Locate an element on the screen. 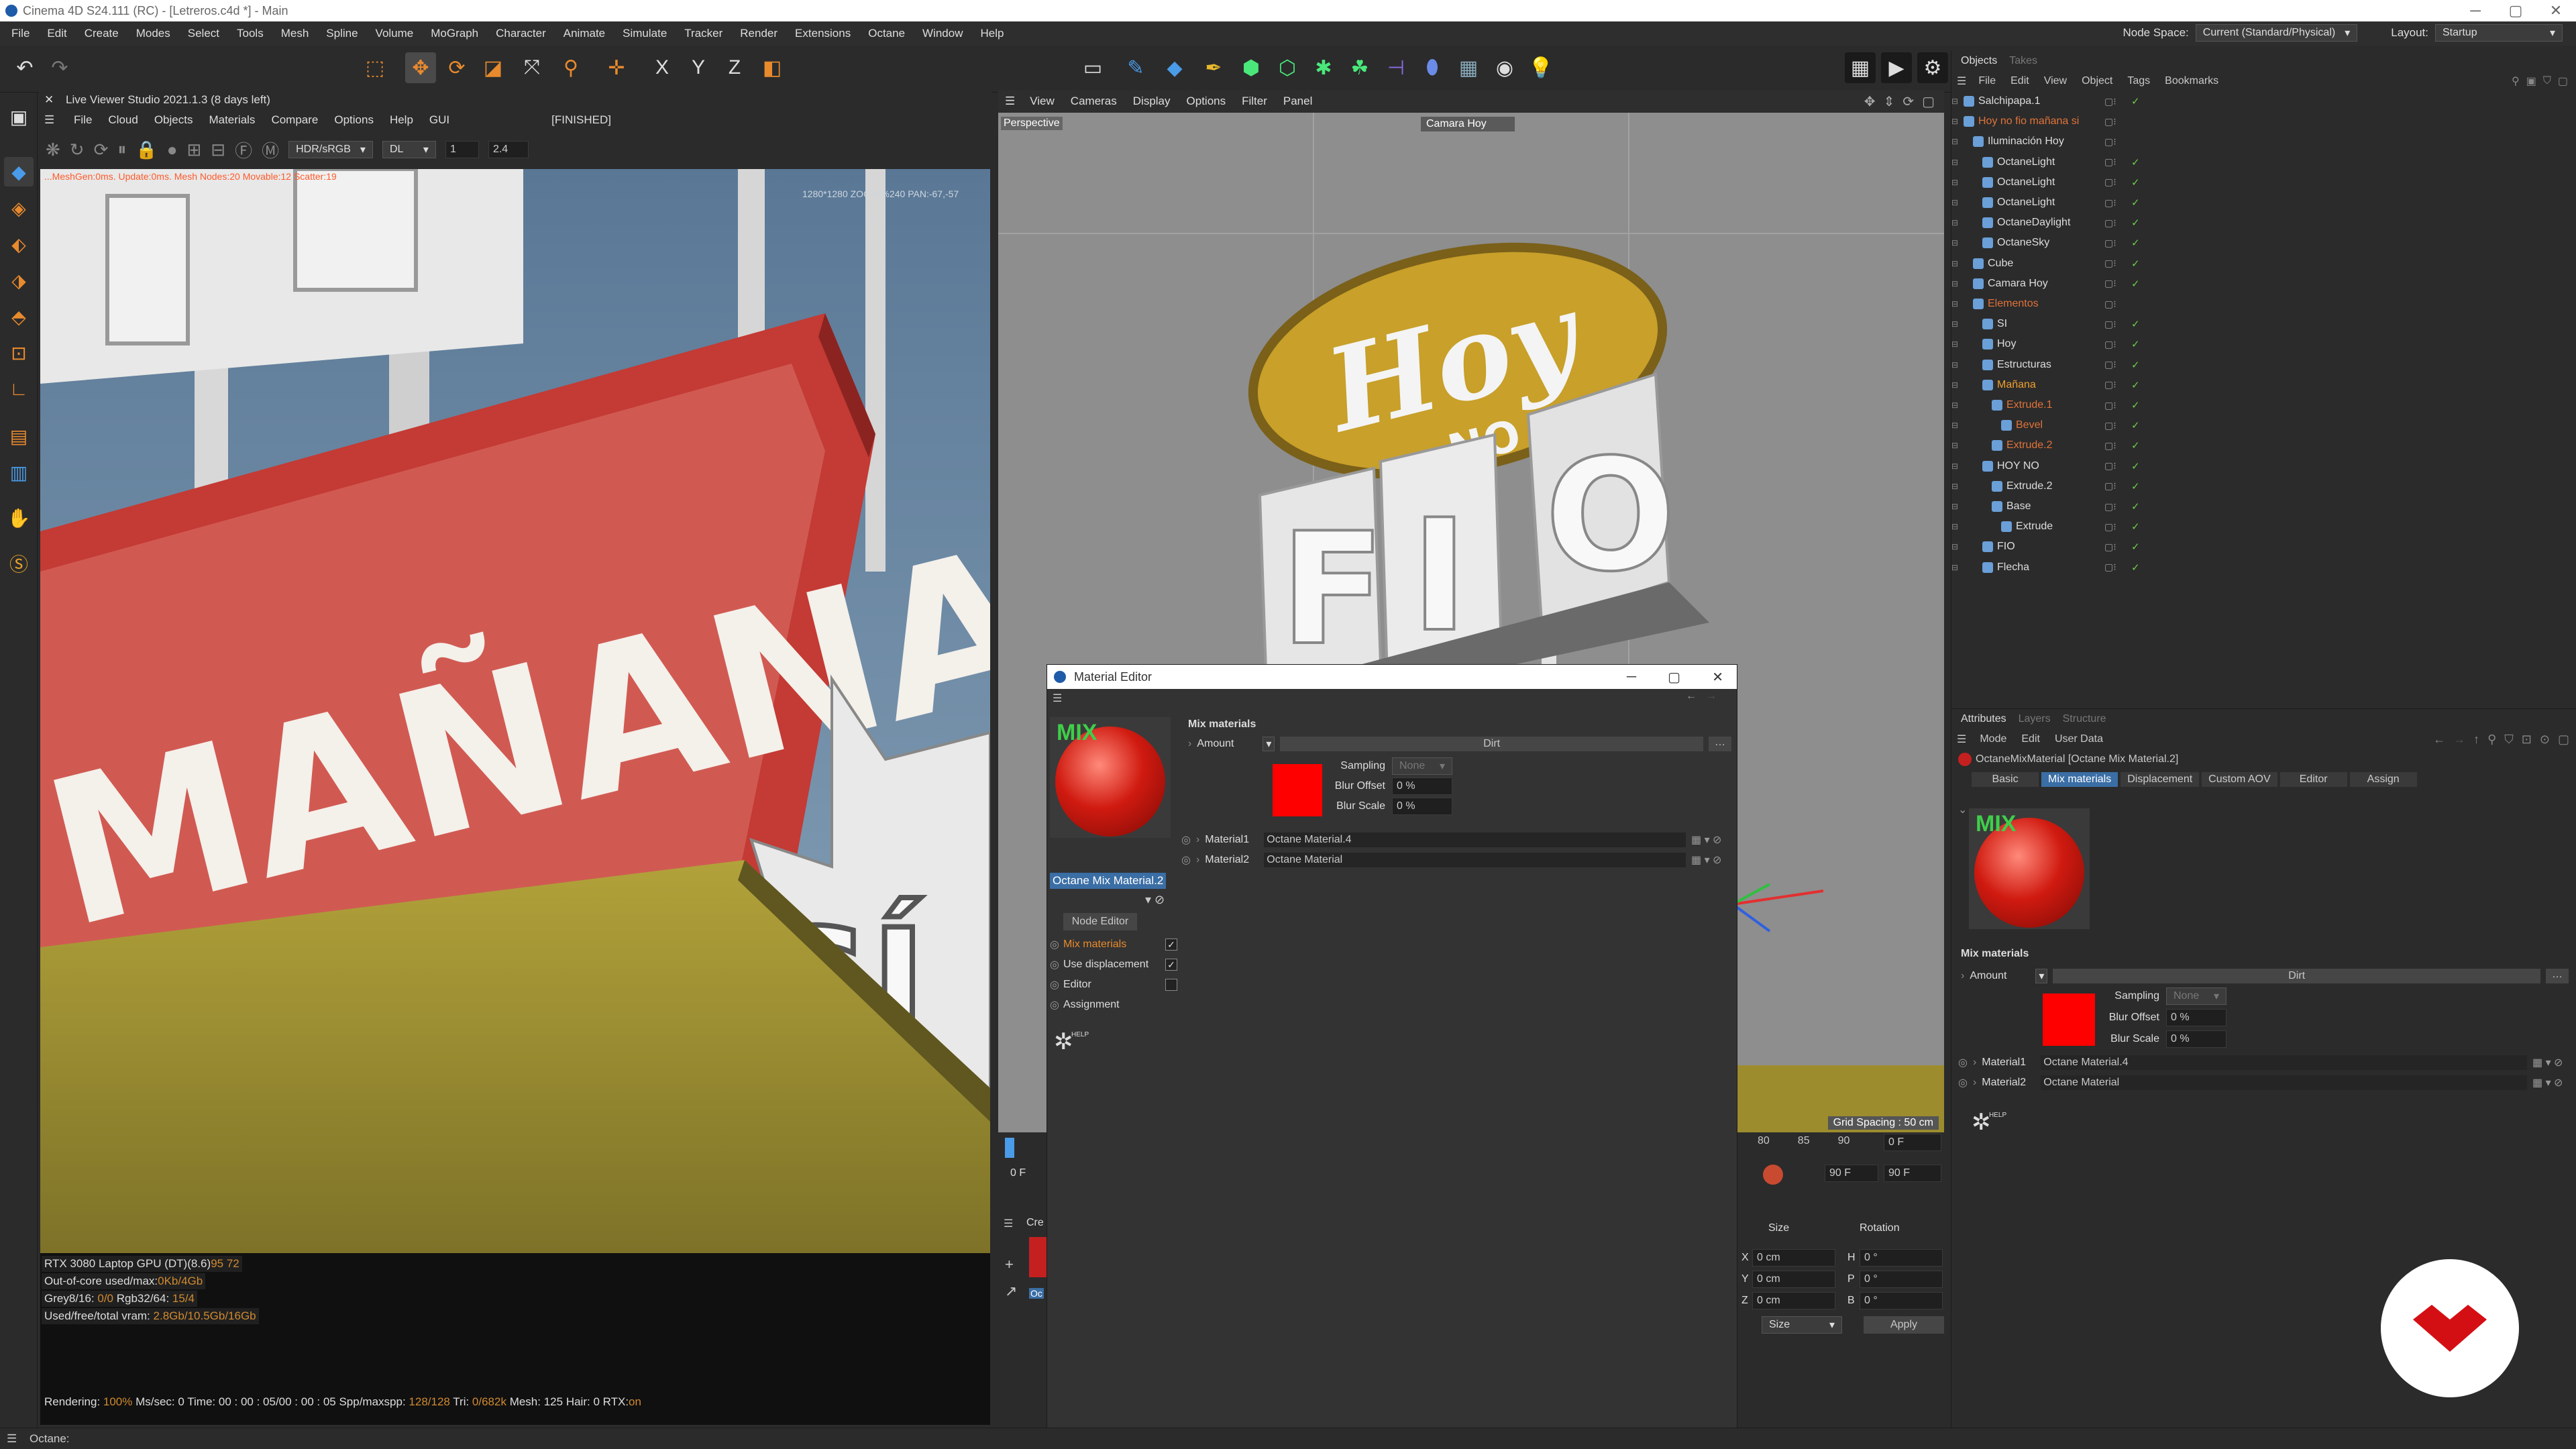  object-row: ⊟ OctaneDaylight ▢⁝ ✓ is located at coordinates (2263, 223).